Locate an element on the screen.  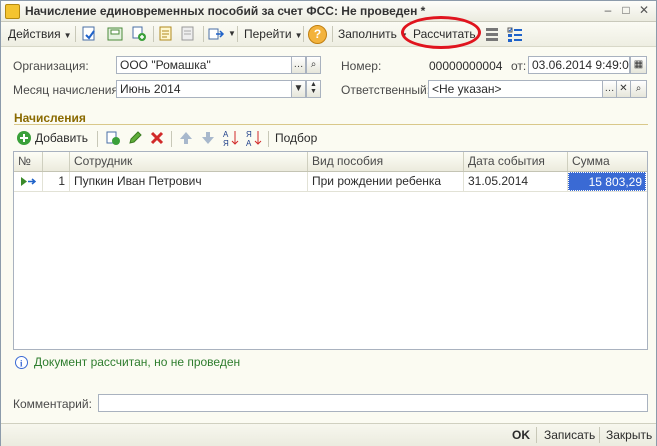
row-pointer is located at coordinates (28, 181).